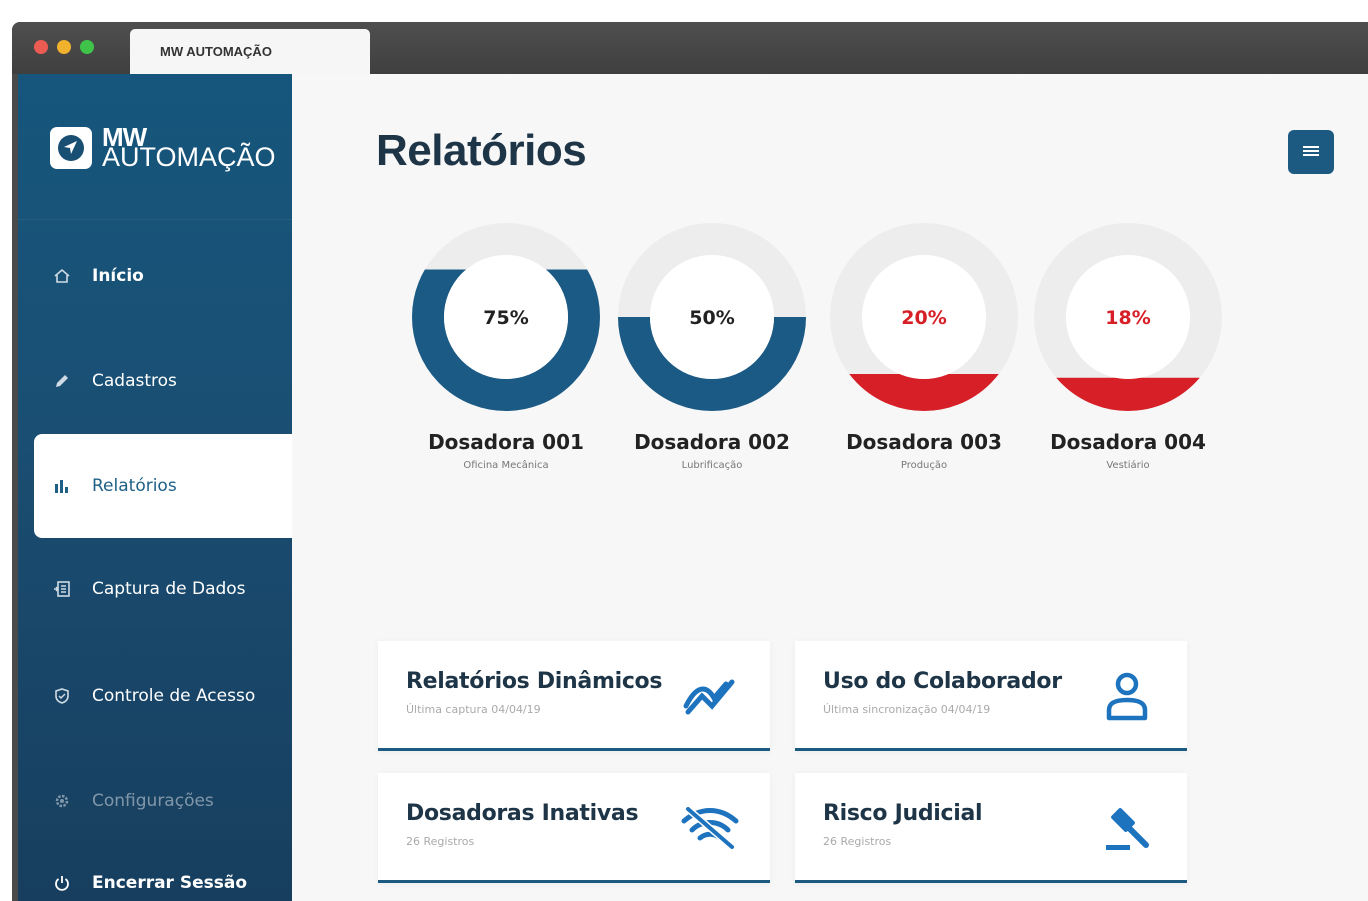 The image size is (1368, 901). What do you see at coordinates (690, 48) in the screenshot?
I see `title-bar: MW AUTOMAÇÃO` at bounding box center [690, 48].